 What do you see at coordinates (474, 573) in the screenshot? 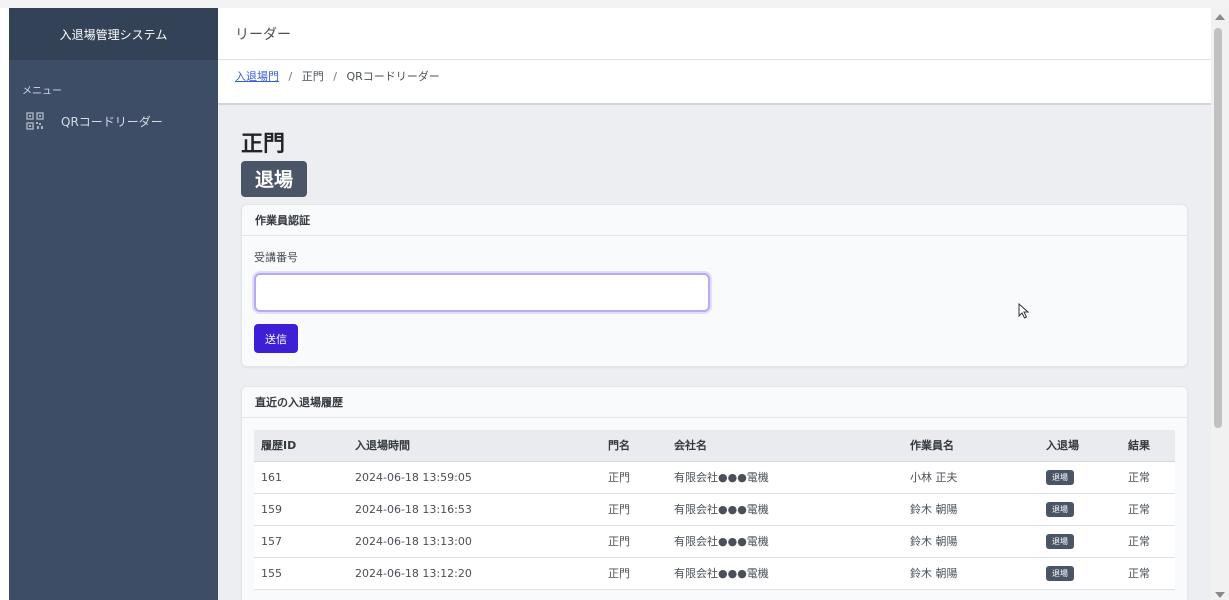
I see `cell-time: 2024-06-18 13:12:20` at bounding box center [474, 573].